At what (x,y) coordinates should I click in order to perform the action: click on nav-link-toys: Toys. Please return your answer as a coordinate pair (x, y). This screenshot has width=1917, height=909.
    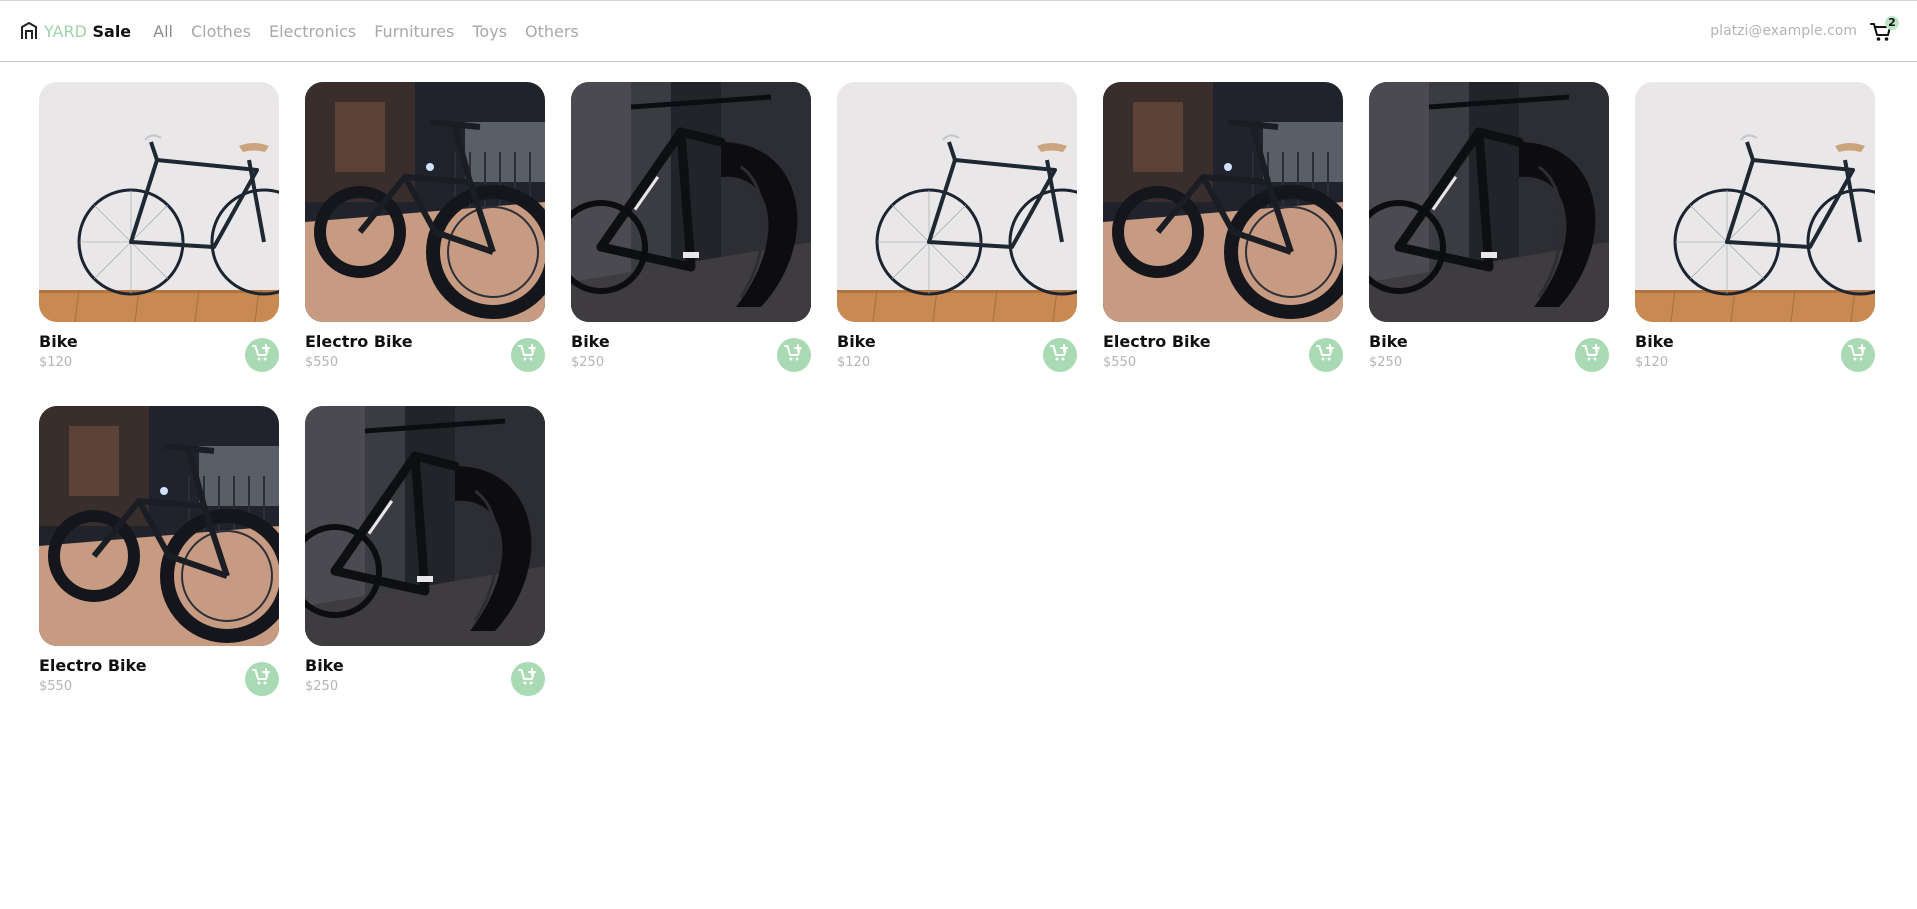
    Looking at the image, I should click on (489, 31).